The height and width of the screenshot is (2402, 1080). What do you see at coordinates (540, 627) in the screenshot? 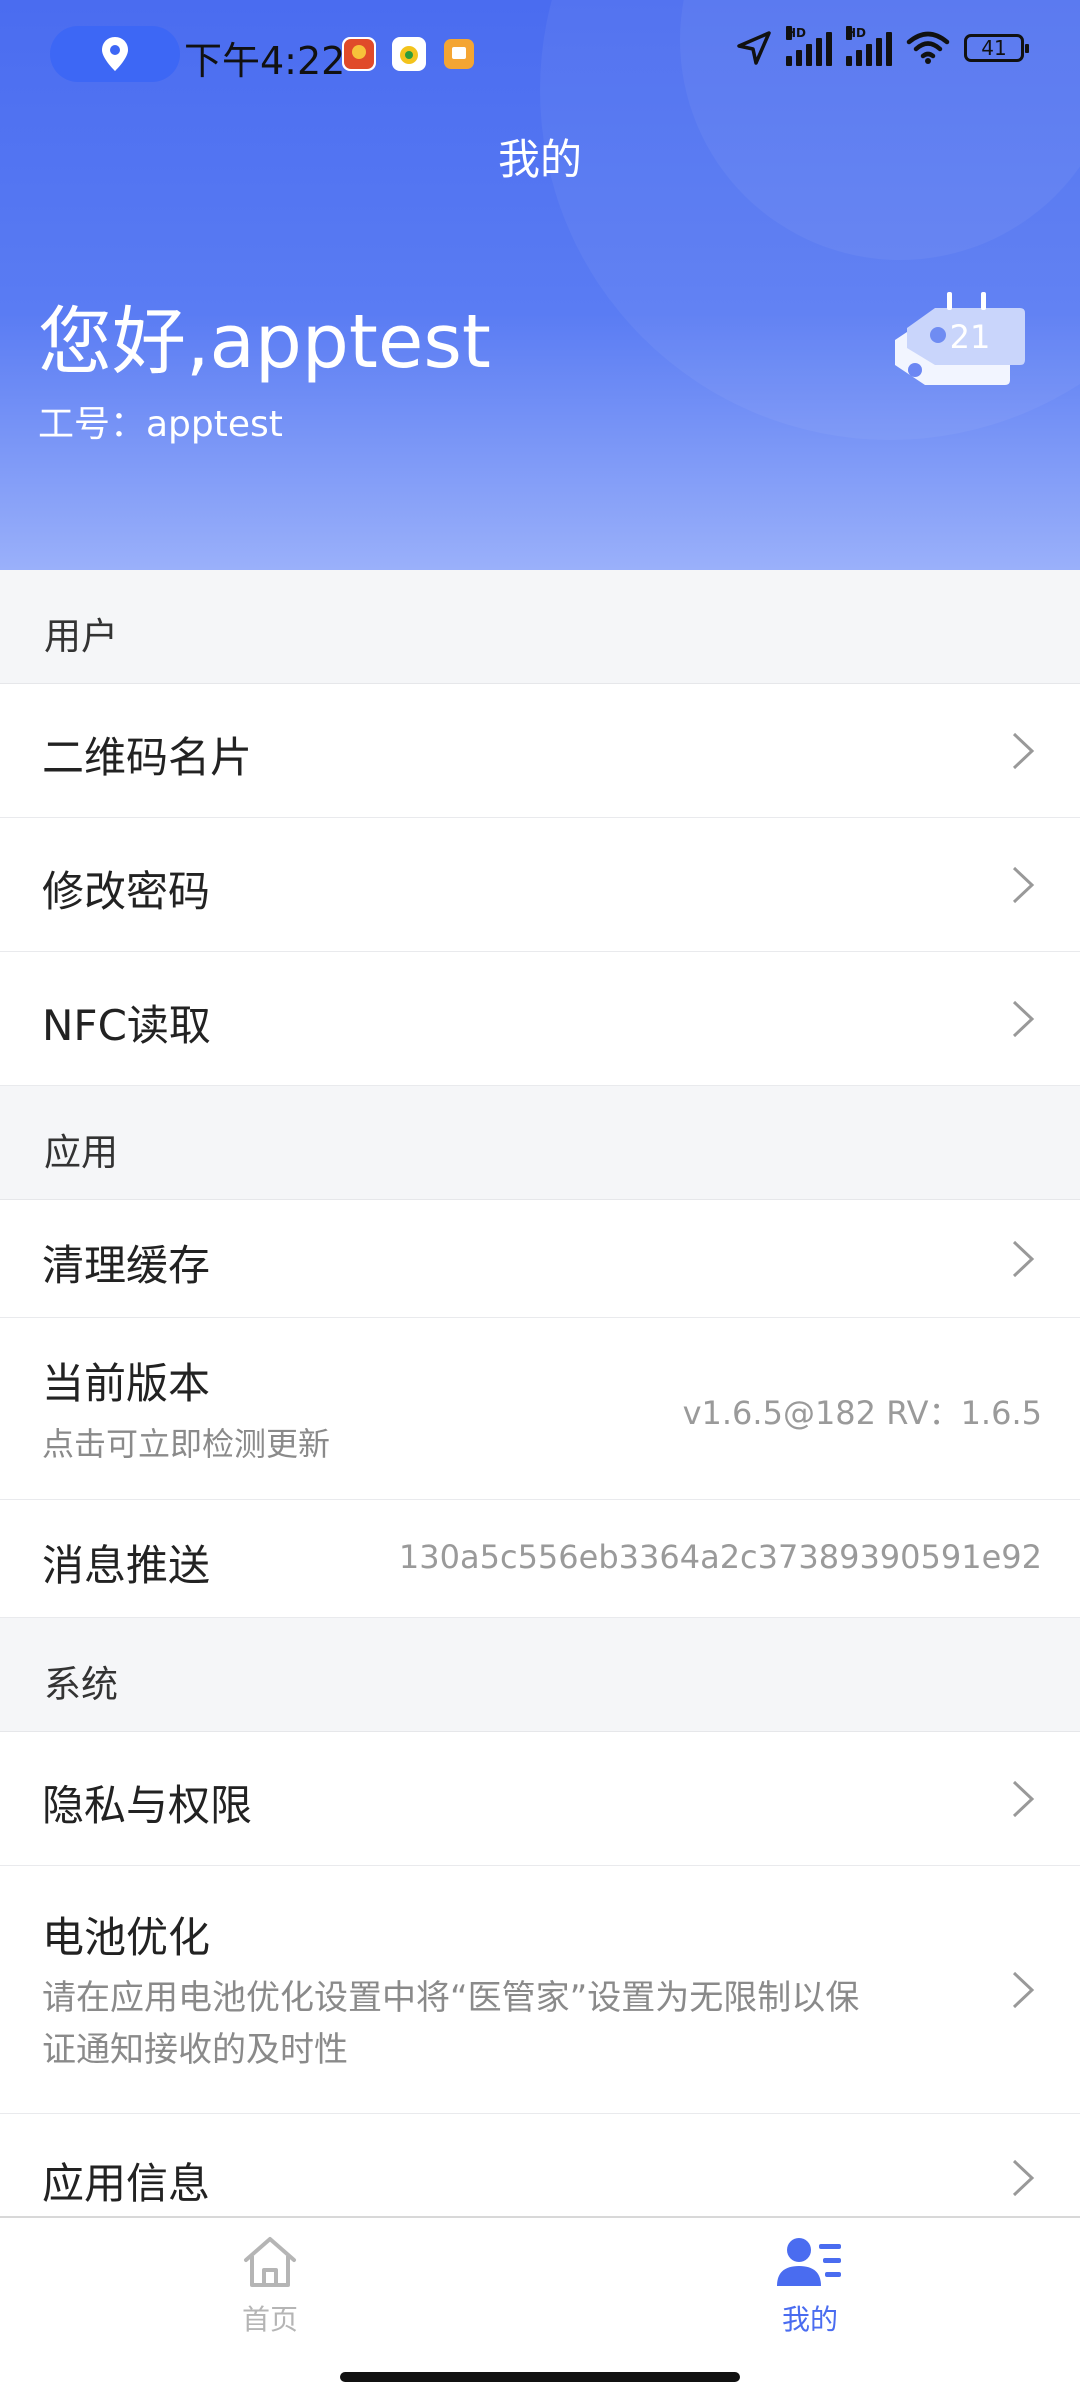
I see `section-header-user: 用户` at bounding box center [540, 627].